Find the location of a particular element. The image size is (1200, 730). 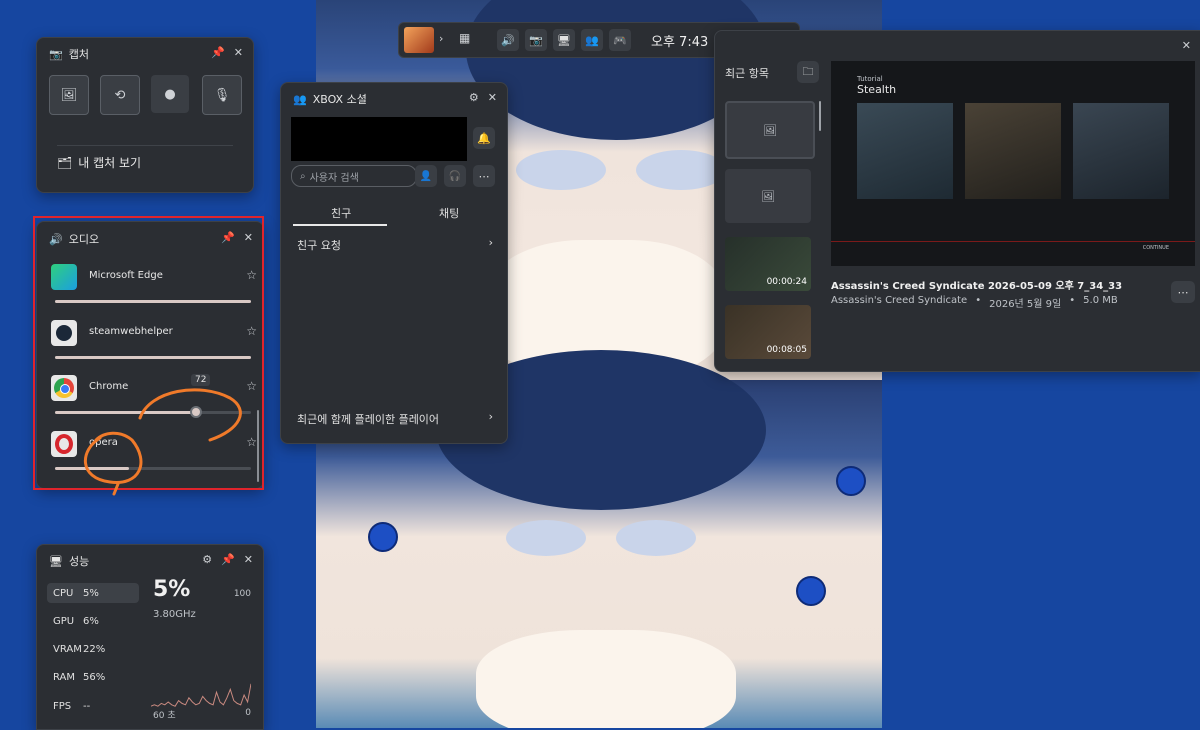

search-placeholder: 사용자 검색 is located at coordinates (334, 178).